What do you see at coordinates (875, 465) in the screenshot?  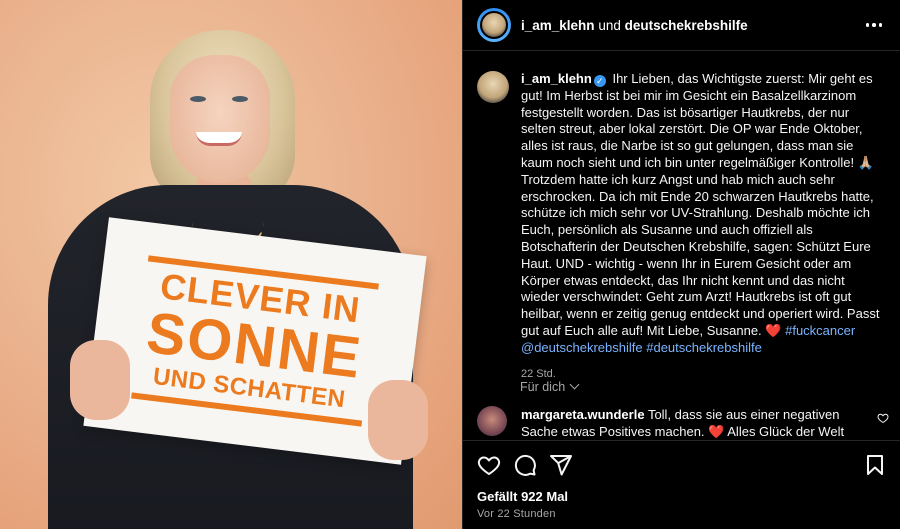 I see `bookmark-icon` at bounding box center [875, 465].